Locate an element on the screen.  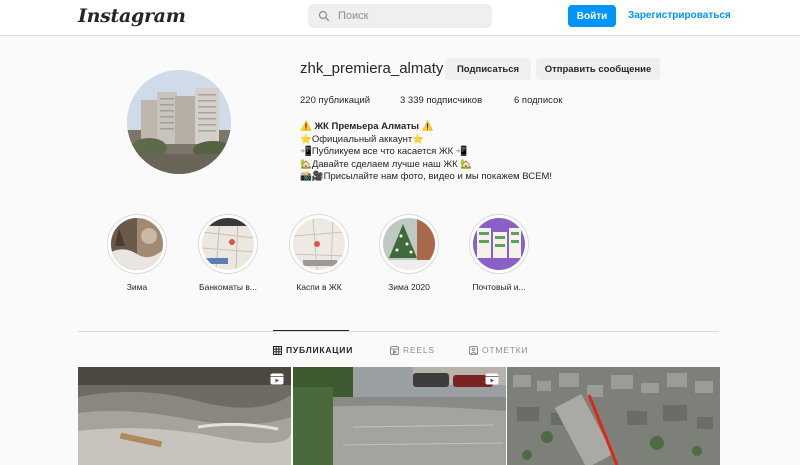
following-count: 6 подписок is located at coordinates (538, 100).